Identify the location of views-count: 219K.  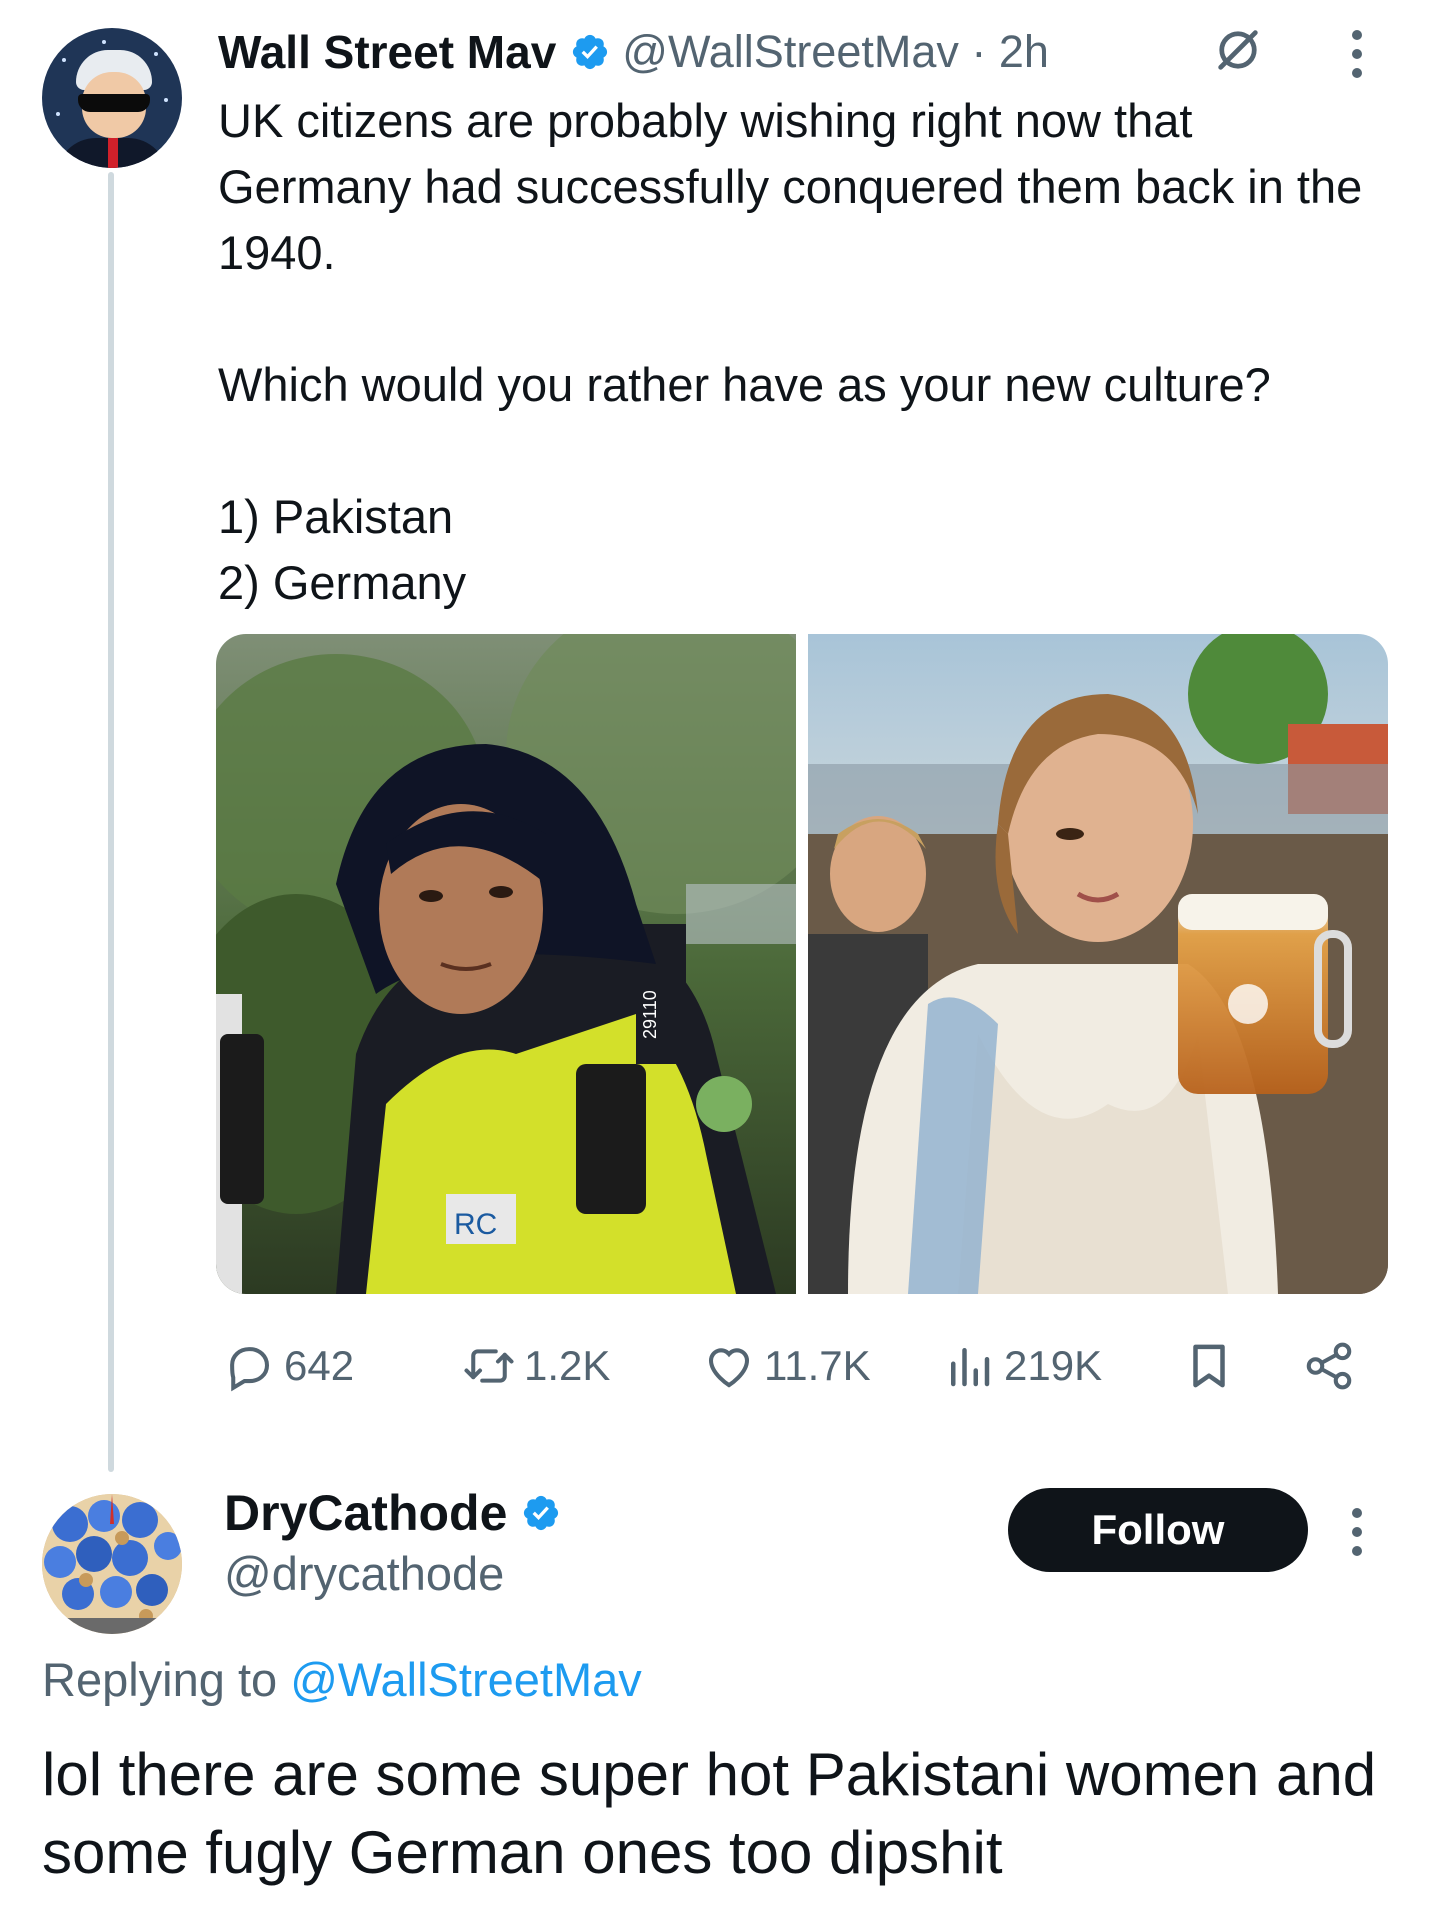
(1053, 1365).